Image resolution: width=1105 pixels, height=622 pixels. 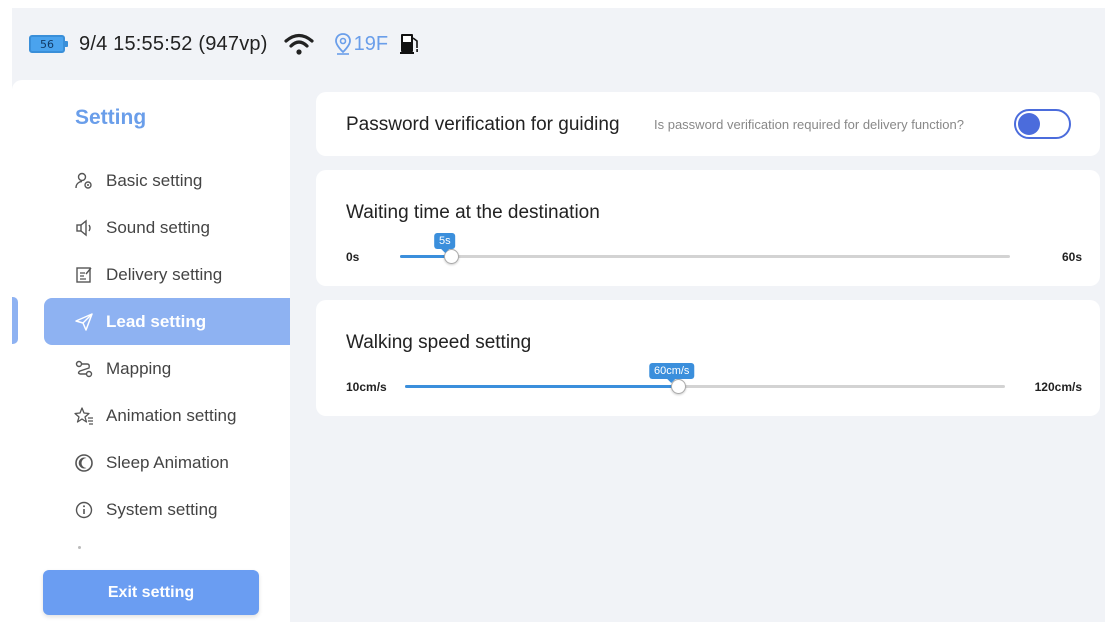 What do you see at coordinates (15, 320) in the screenshot?
I see `active-item-marker` at bounding box center [15, 320].